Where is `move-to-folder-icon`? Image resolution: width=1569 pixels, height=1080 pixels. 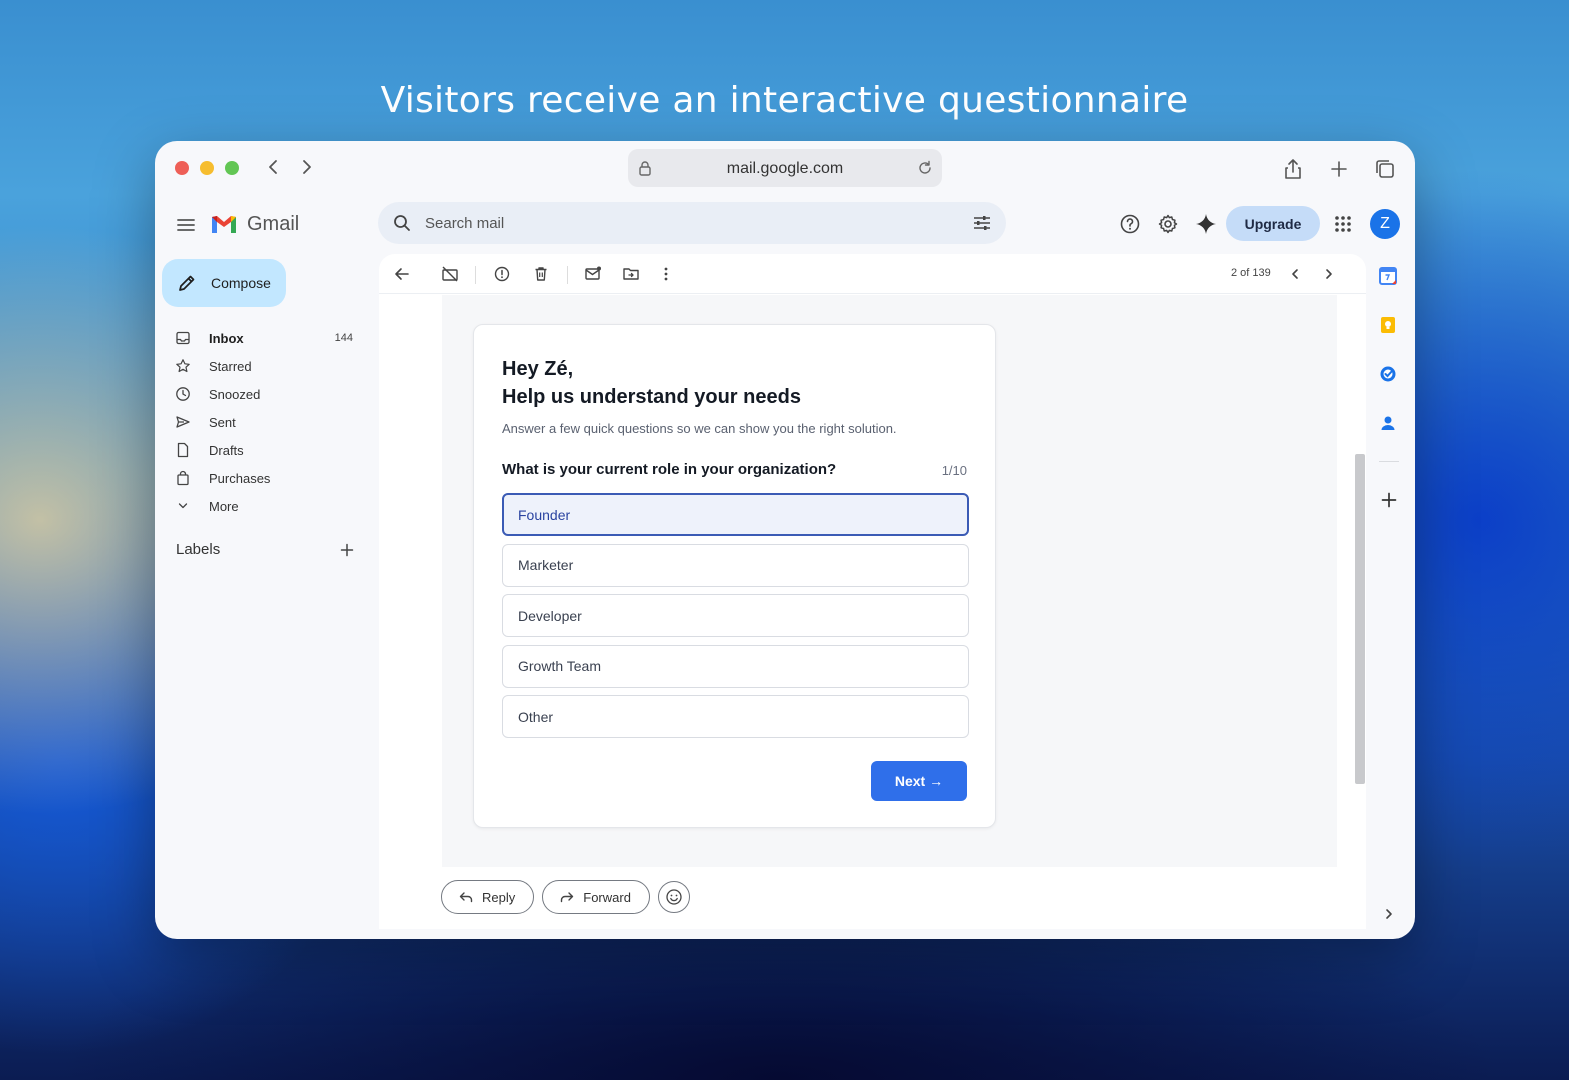
move-to-folder-icon is located at coordinates (631, 274).